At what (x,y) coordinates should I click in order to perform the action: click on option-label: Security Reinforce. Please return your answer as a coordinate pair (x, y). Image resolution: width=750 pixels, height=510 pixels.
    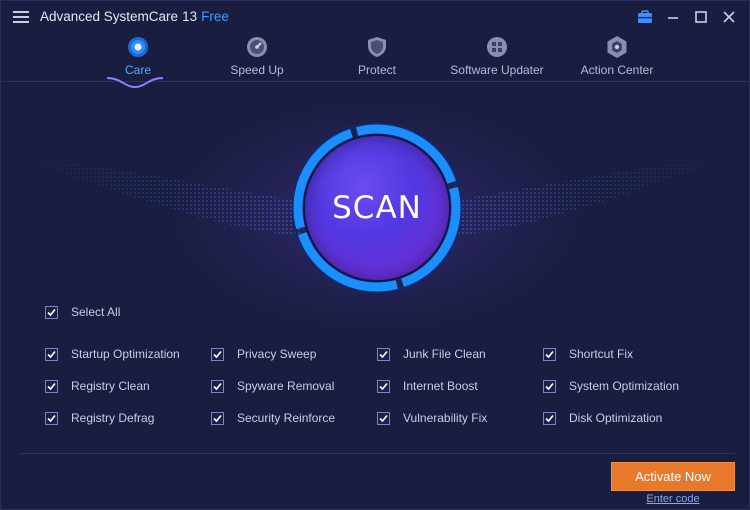
    Looking at the image, I should click on (286, 418).